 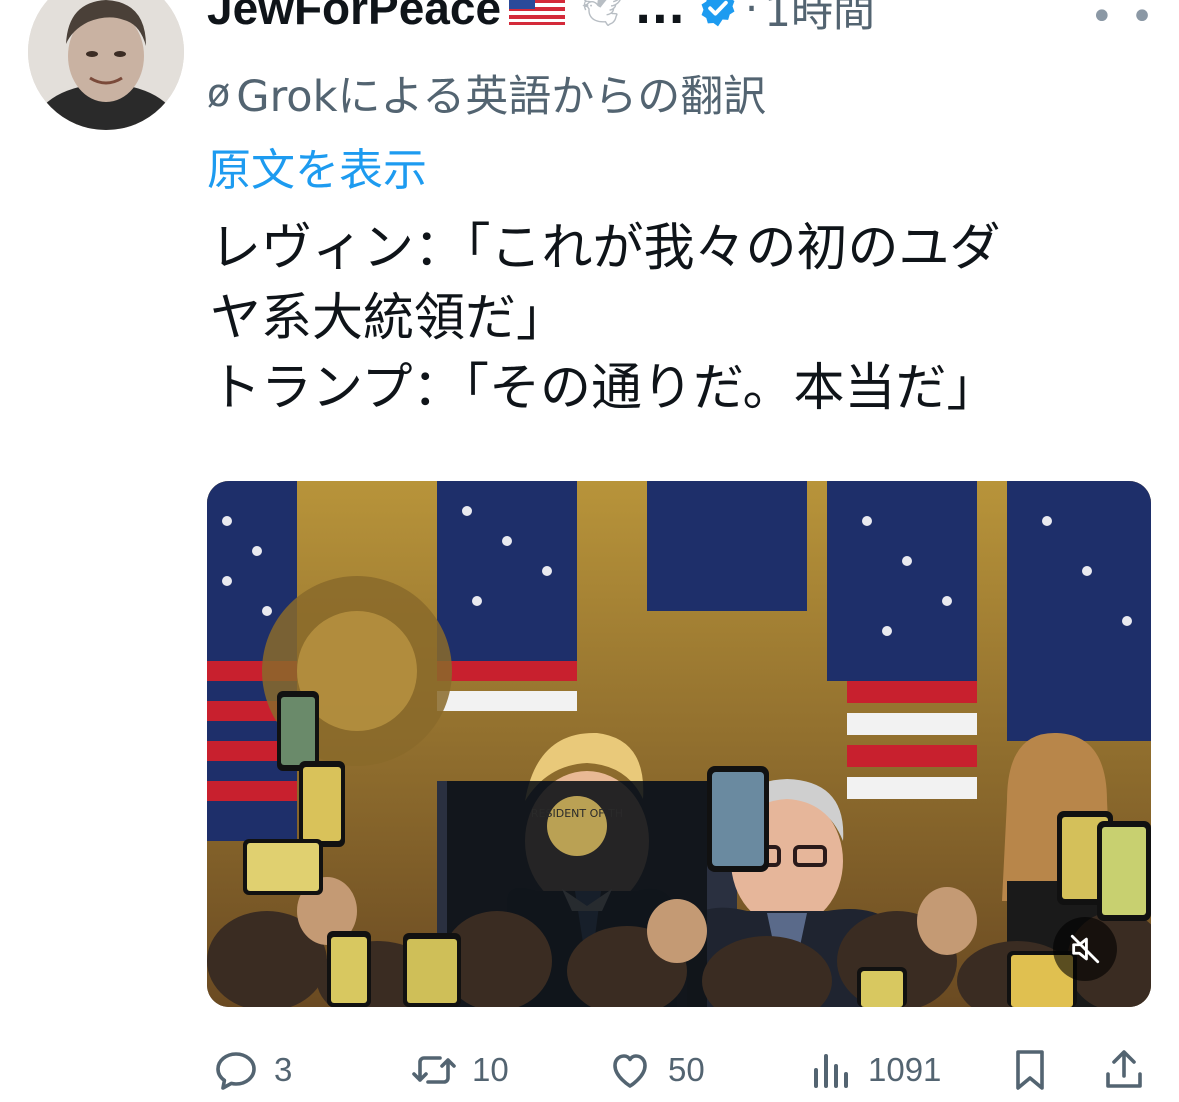 I want to click on like-count: 50, so click(x=686, y=1069).